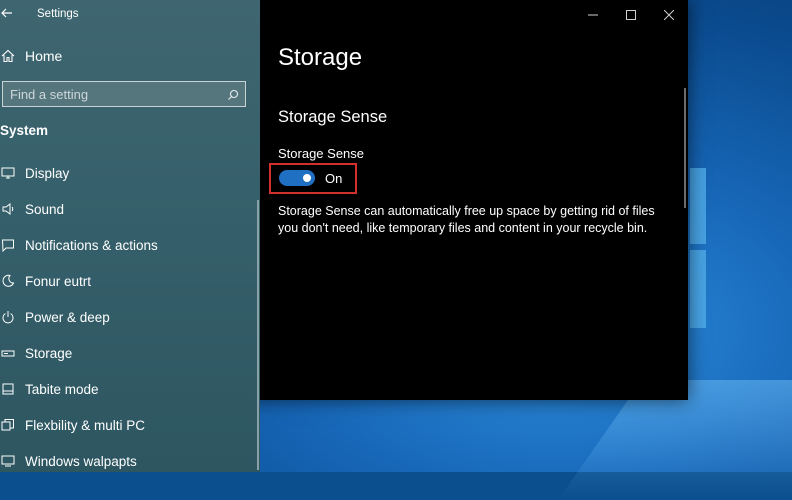 This screenshot has height=500, width=792. Describe the element at coordinates (8, 317) in the screenshot. I see `power-icon` at that location.